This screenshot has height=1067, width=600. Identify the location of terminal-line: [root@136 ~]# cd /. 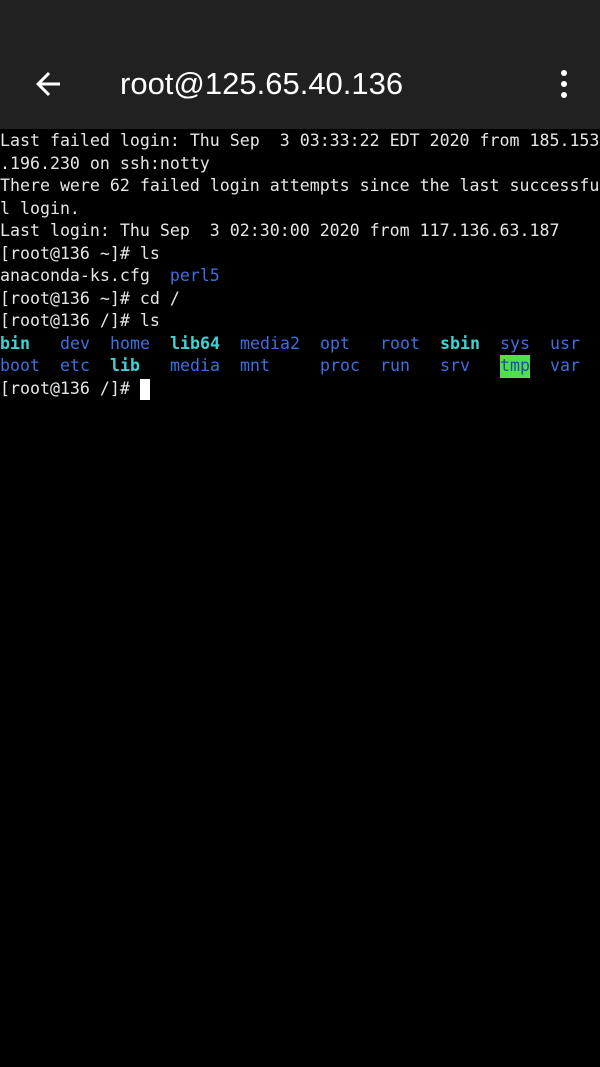
(90, 298).